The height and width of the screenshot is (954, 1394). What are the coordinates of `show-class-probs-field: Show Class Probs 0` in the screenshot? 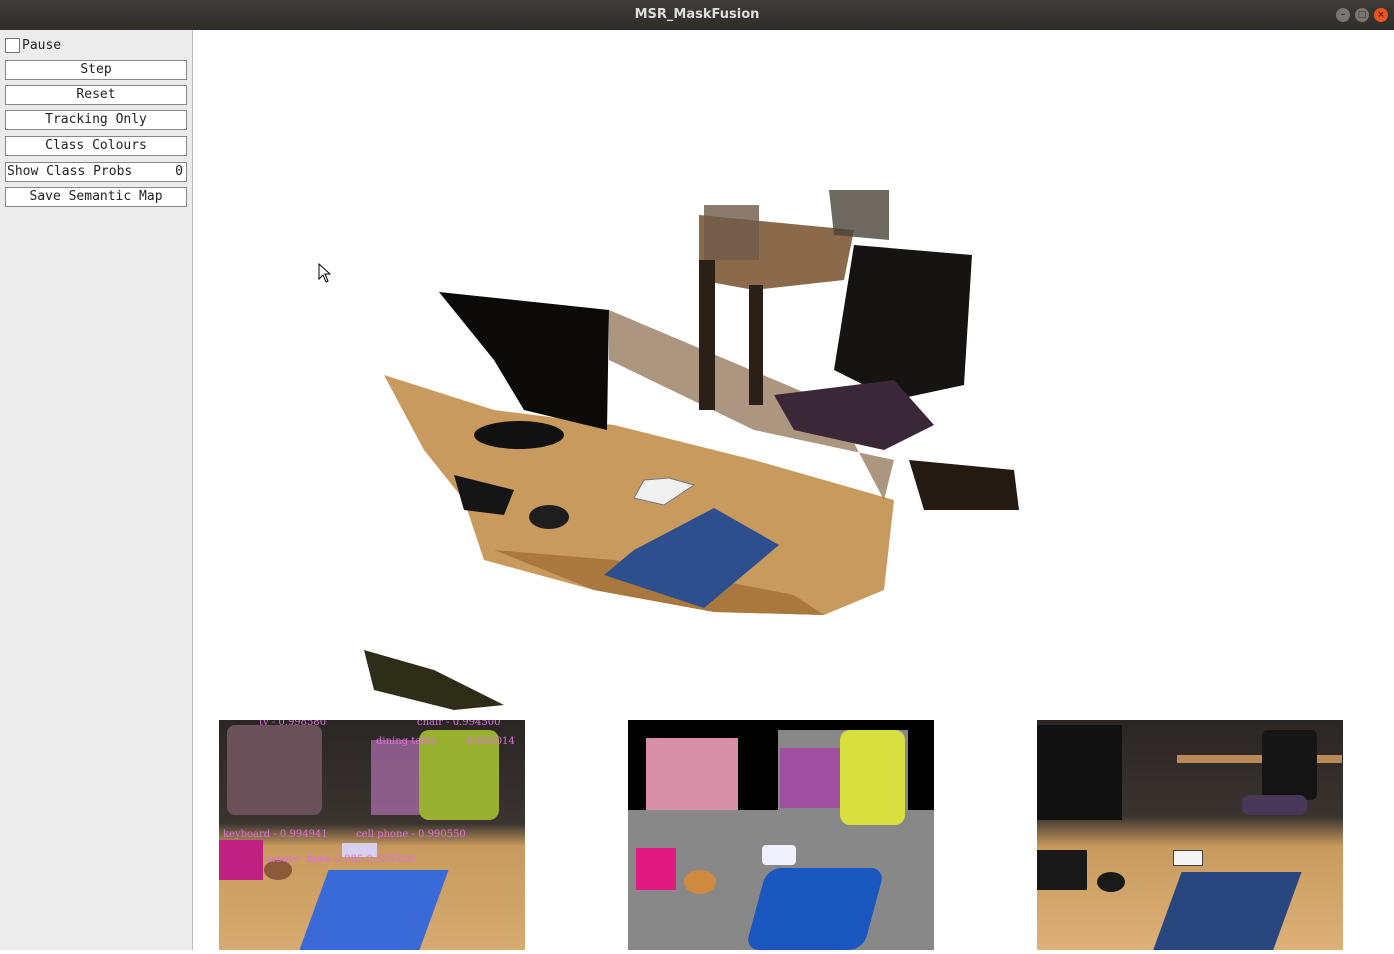 It's located at (96, 172).